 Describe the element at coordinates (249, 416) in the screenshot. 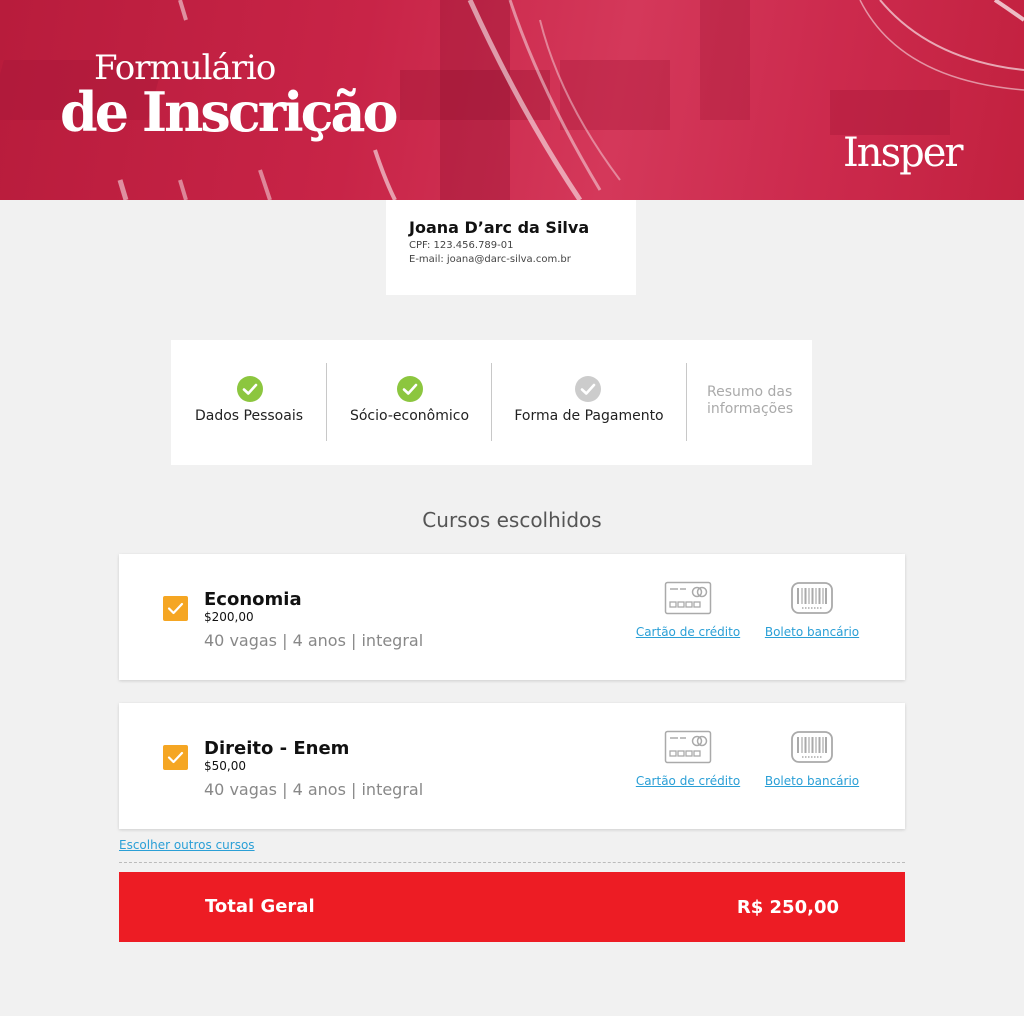

I see `step-label: Dados Pessoais` at that location.